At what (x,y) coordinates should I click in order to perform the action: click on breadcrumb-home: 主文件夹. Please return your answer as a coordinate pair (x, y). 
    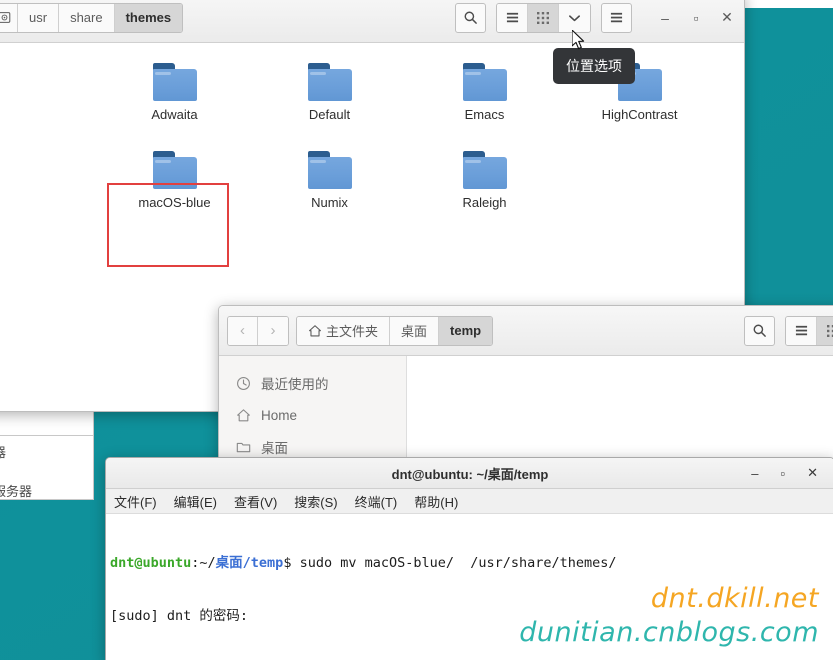
    Looking at the image, I should click on (344, 330).